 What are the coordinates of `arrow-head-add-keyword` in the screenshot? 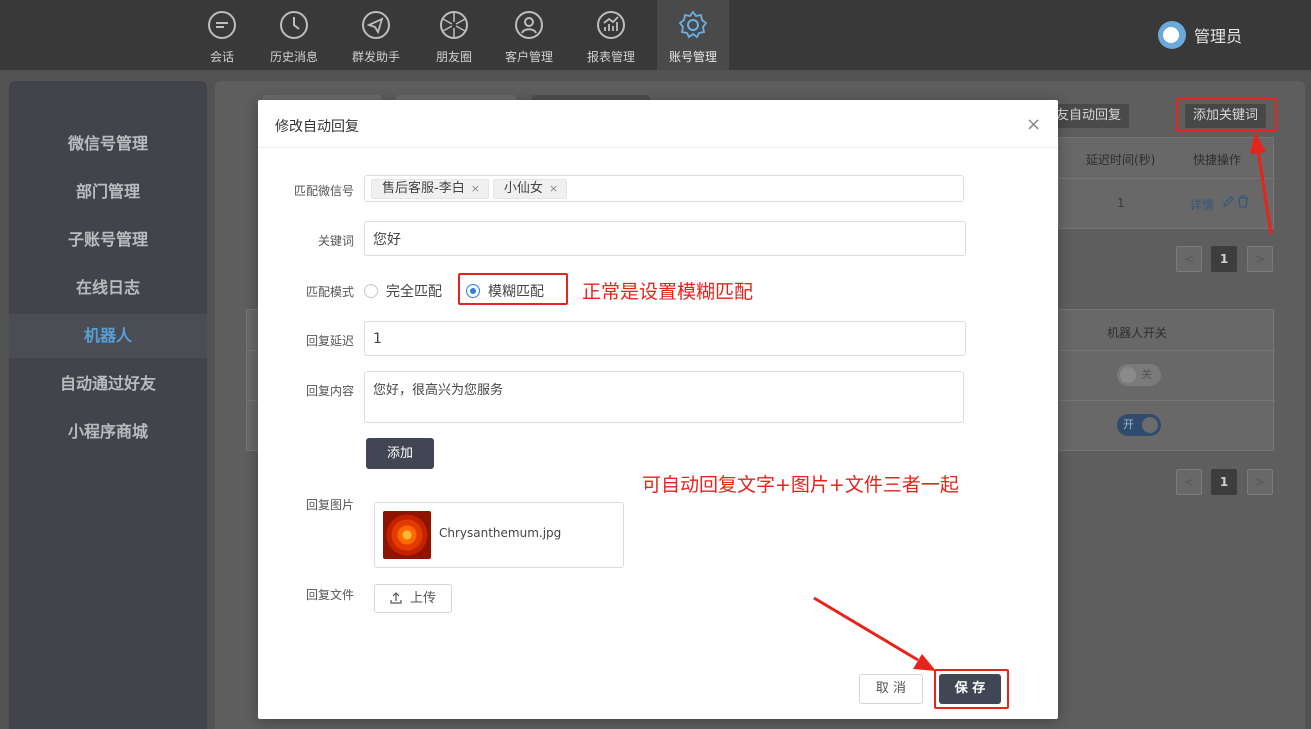 It's located at (1258, 143).